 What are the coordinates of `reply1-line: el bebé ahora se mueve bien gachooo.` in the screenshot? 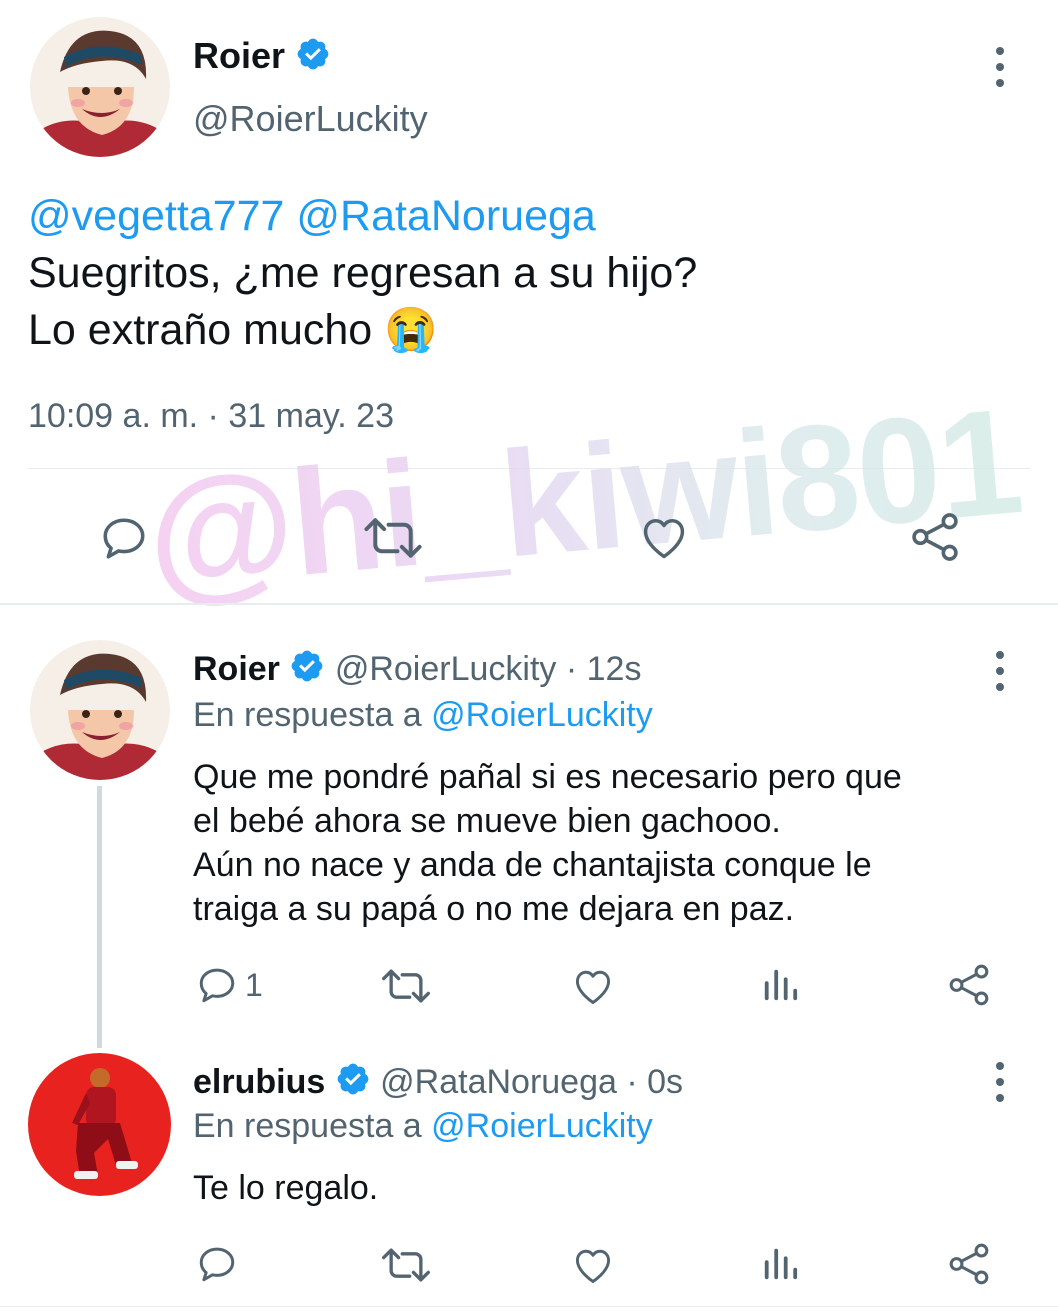 It's located at (487, 821).